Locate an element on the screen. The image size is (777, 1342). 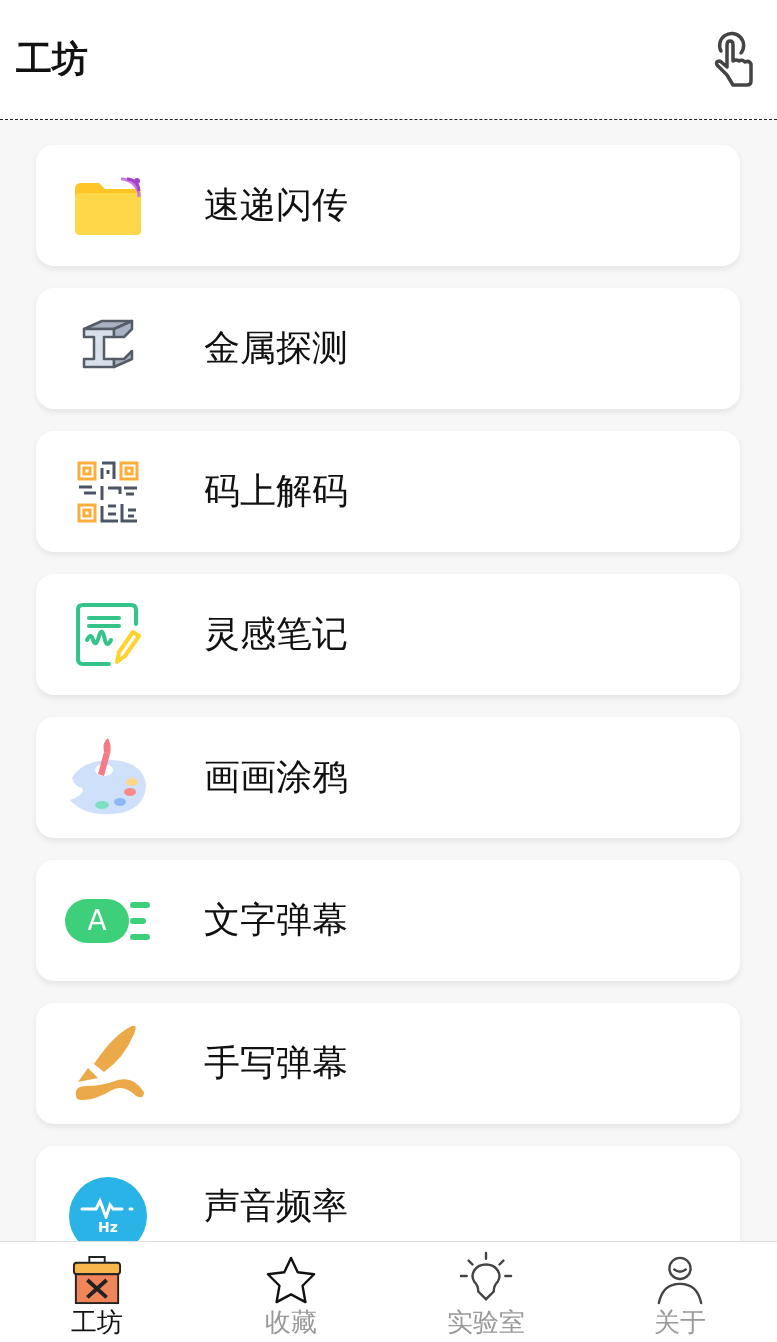
tool-label: 文字弹幕 is located at coordinates (276, 920).